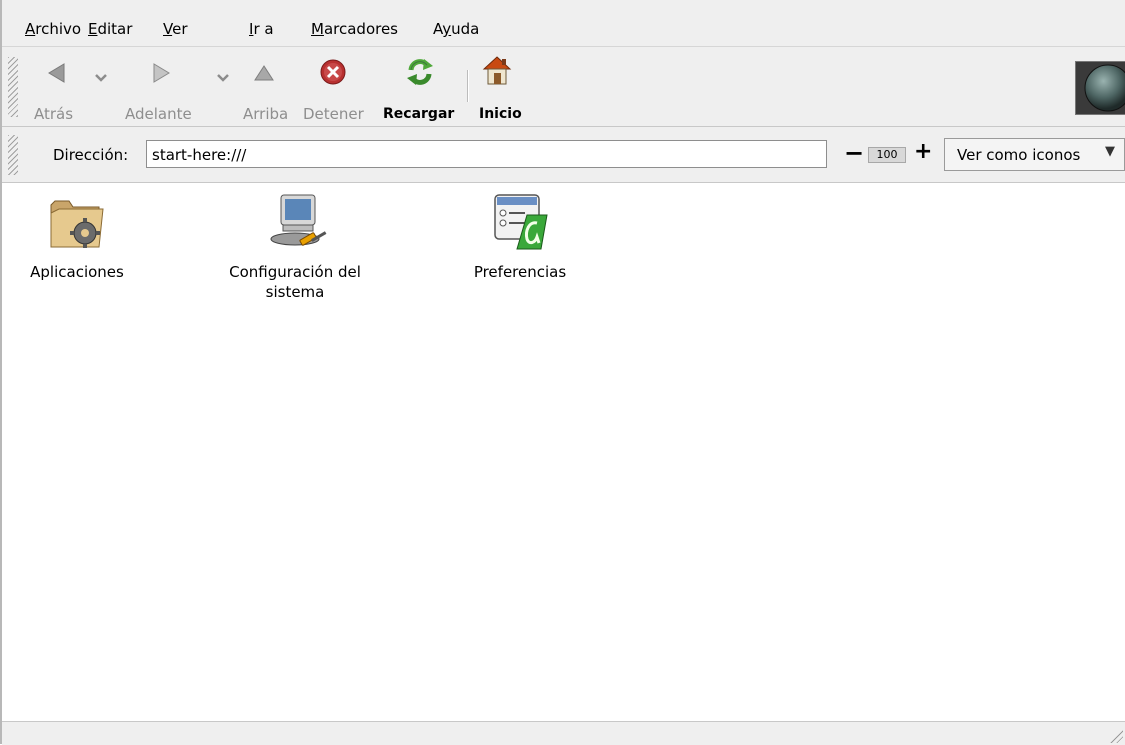  Describe the element at coordinates (1104, 88) in the screenshot. I see `throbber-orb-icon` at that location.